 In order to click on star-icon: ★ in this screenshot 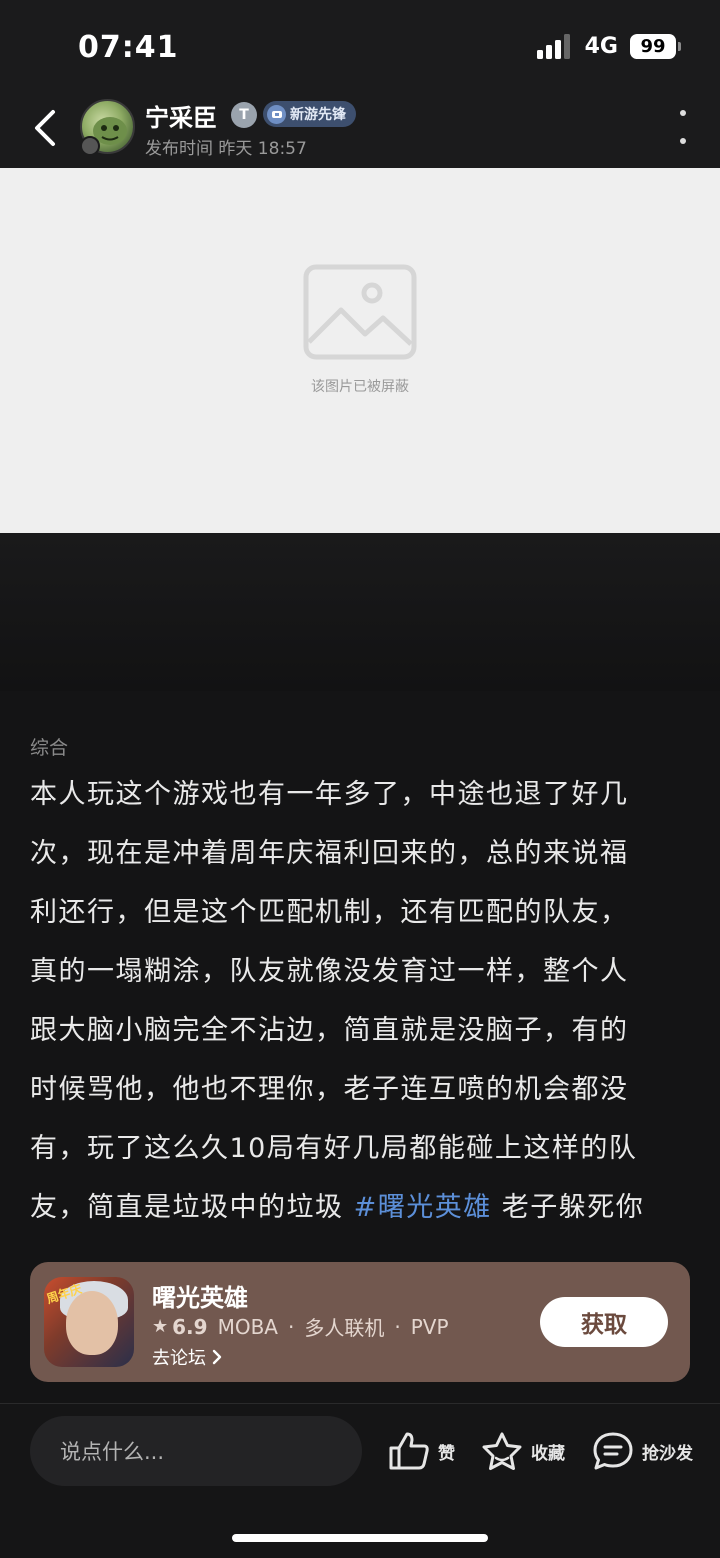, I will do `click(160, 1326)`.